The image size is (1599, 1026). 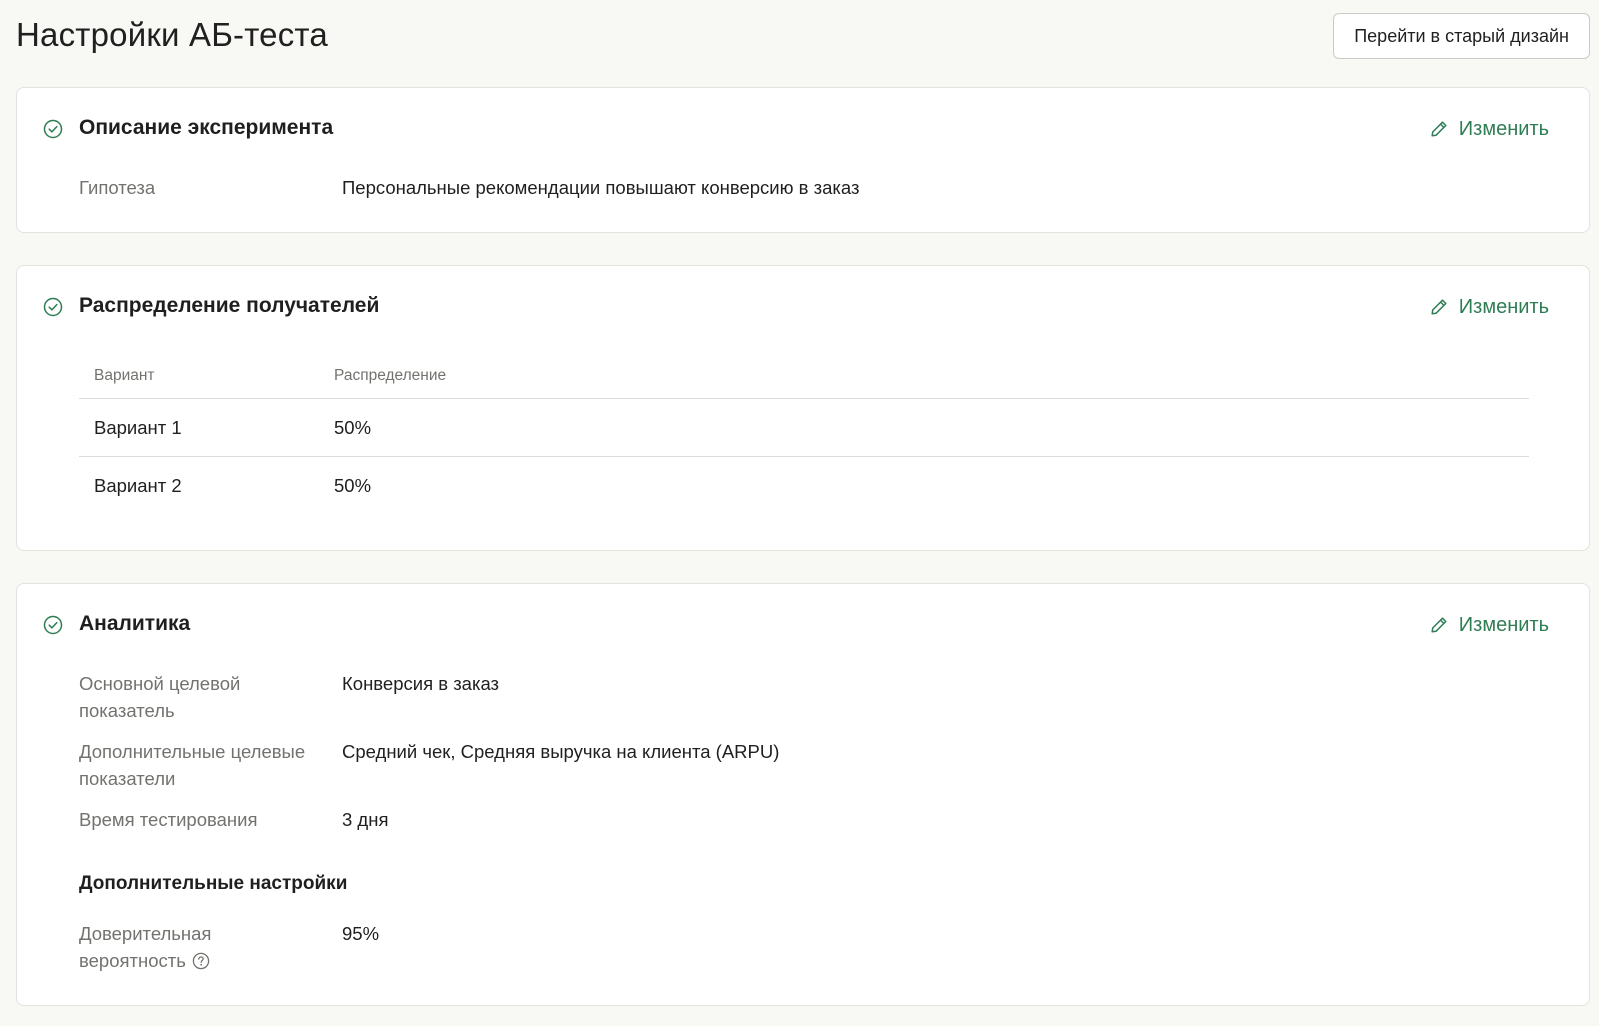 I want to click on description-edit-button: Изменить, so click(x=1489, y=129).